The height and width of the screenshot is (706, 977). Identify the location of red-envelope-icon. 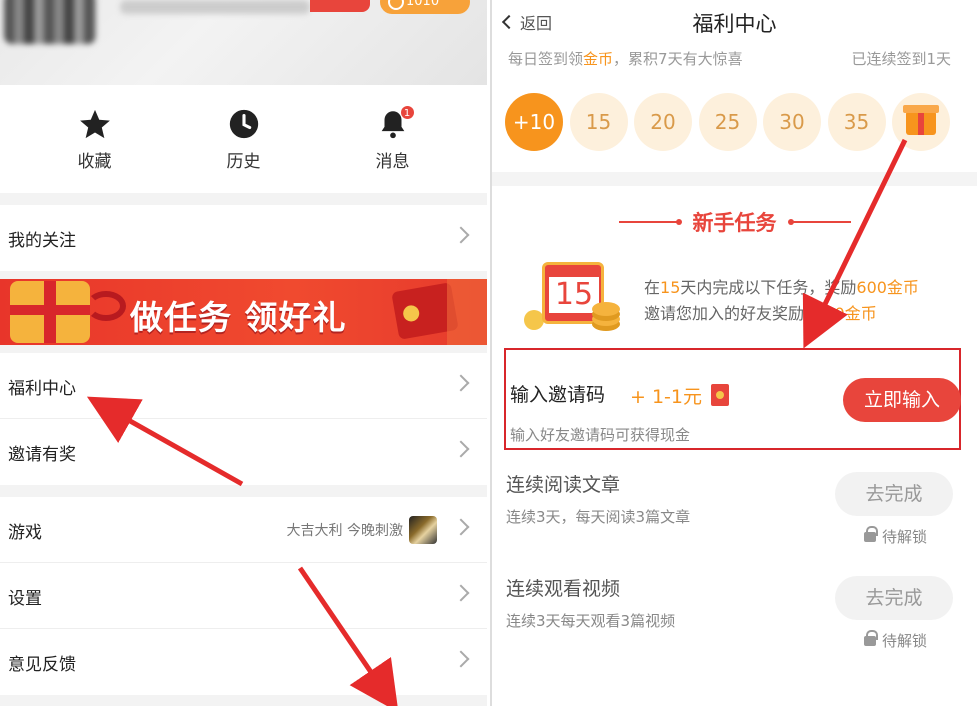
(720, 395).